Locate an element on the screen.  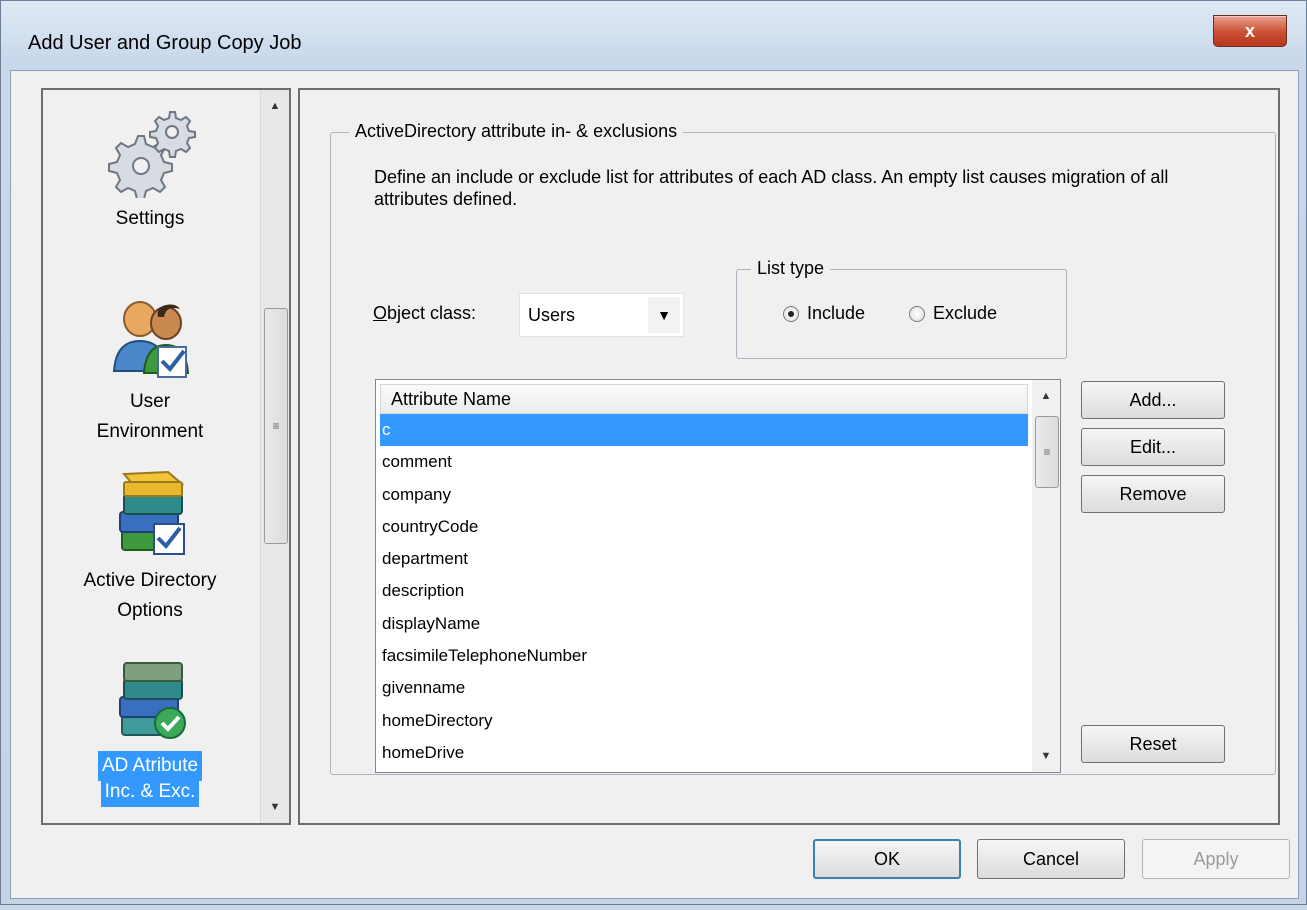
list-item: displayName is located at coordinates (704, 624).